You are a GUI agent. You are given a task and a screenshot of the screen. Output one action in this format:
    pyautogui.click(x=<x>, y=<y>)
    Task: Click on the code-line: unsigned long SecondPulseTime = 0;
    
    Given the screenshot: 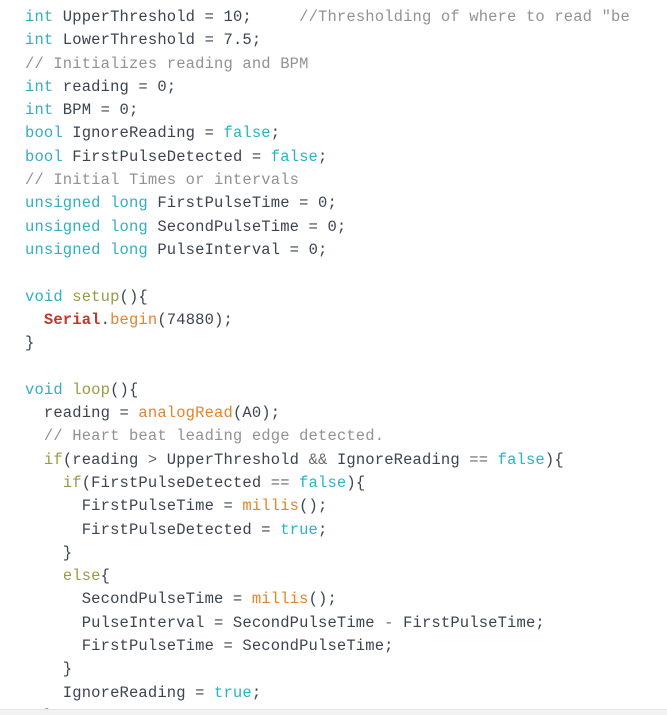 What is the action you would take?
    pyautogui.click(x=333, y=227)
    